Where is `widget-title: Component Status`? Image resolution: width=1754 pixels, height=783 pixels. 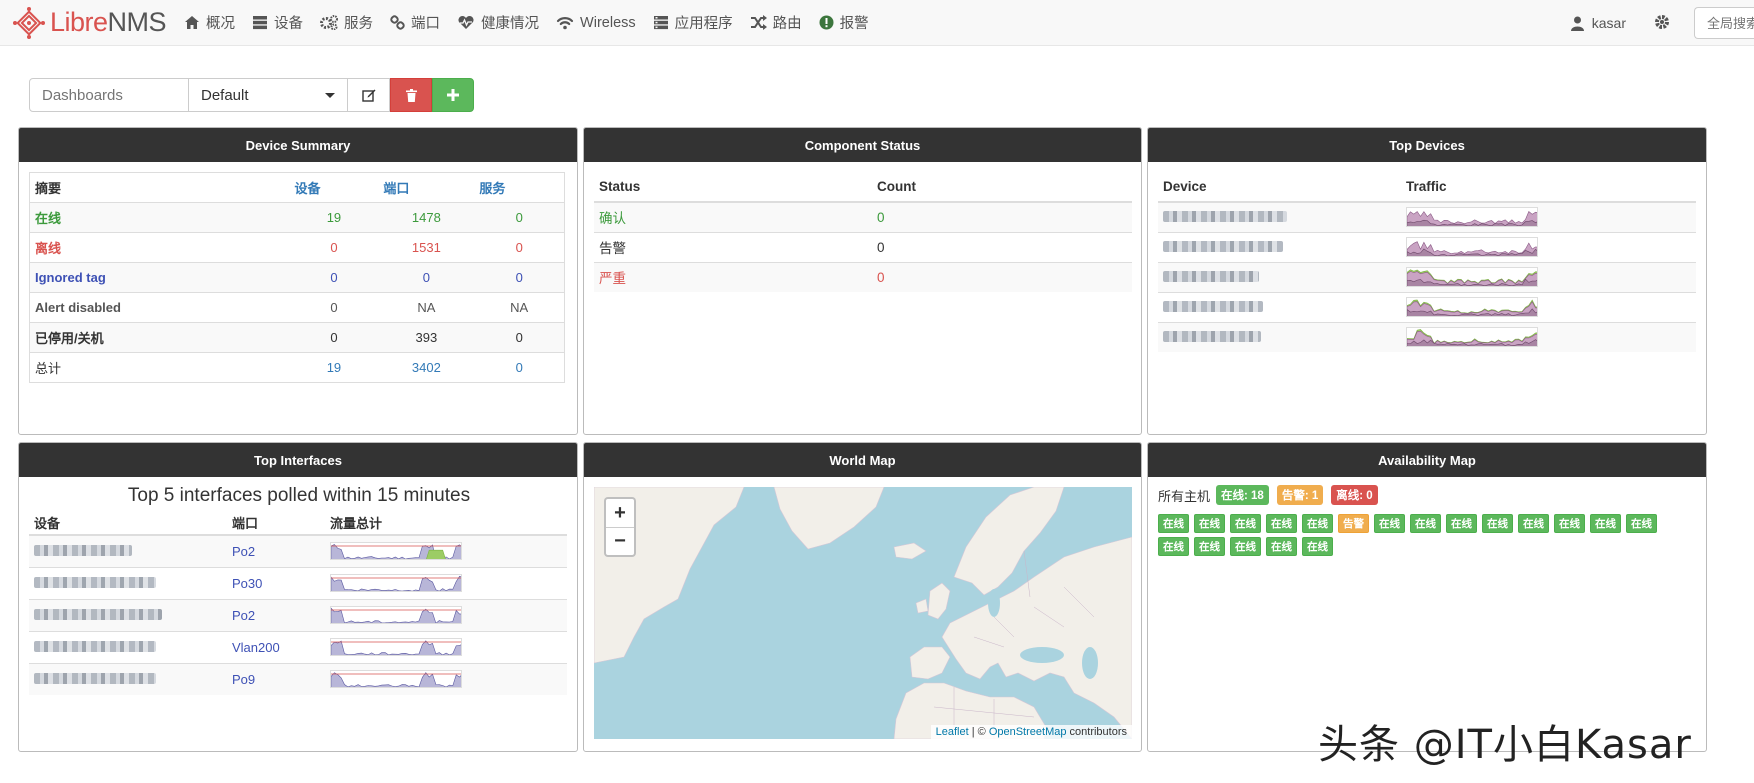
widget-title: Component Status is located at coordinates (862, 145).